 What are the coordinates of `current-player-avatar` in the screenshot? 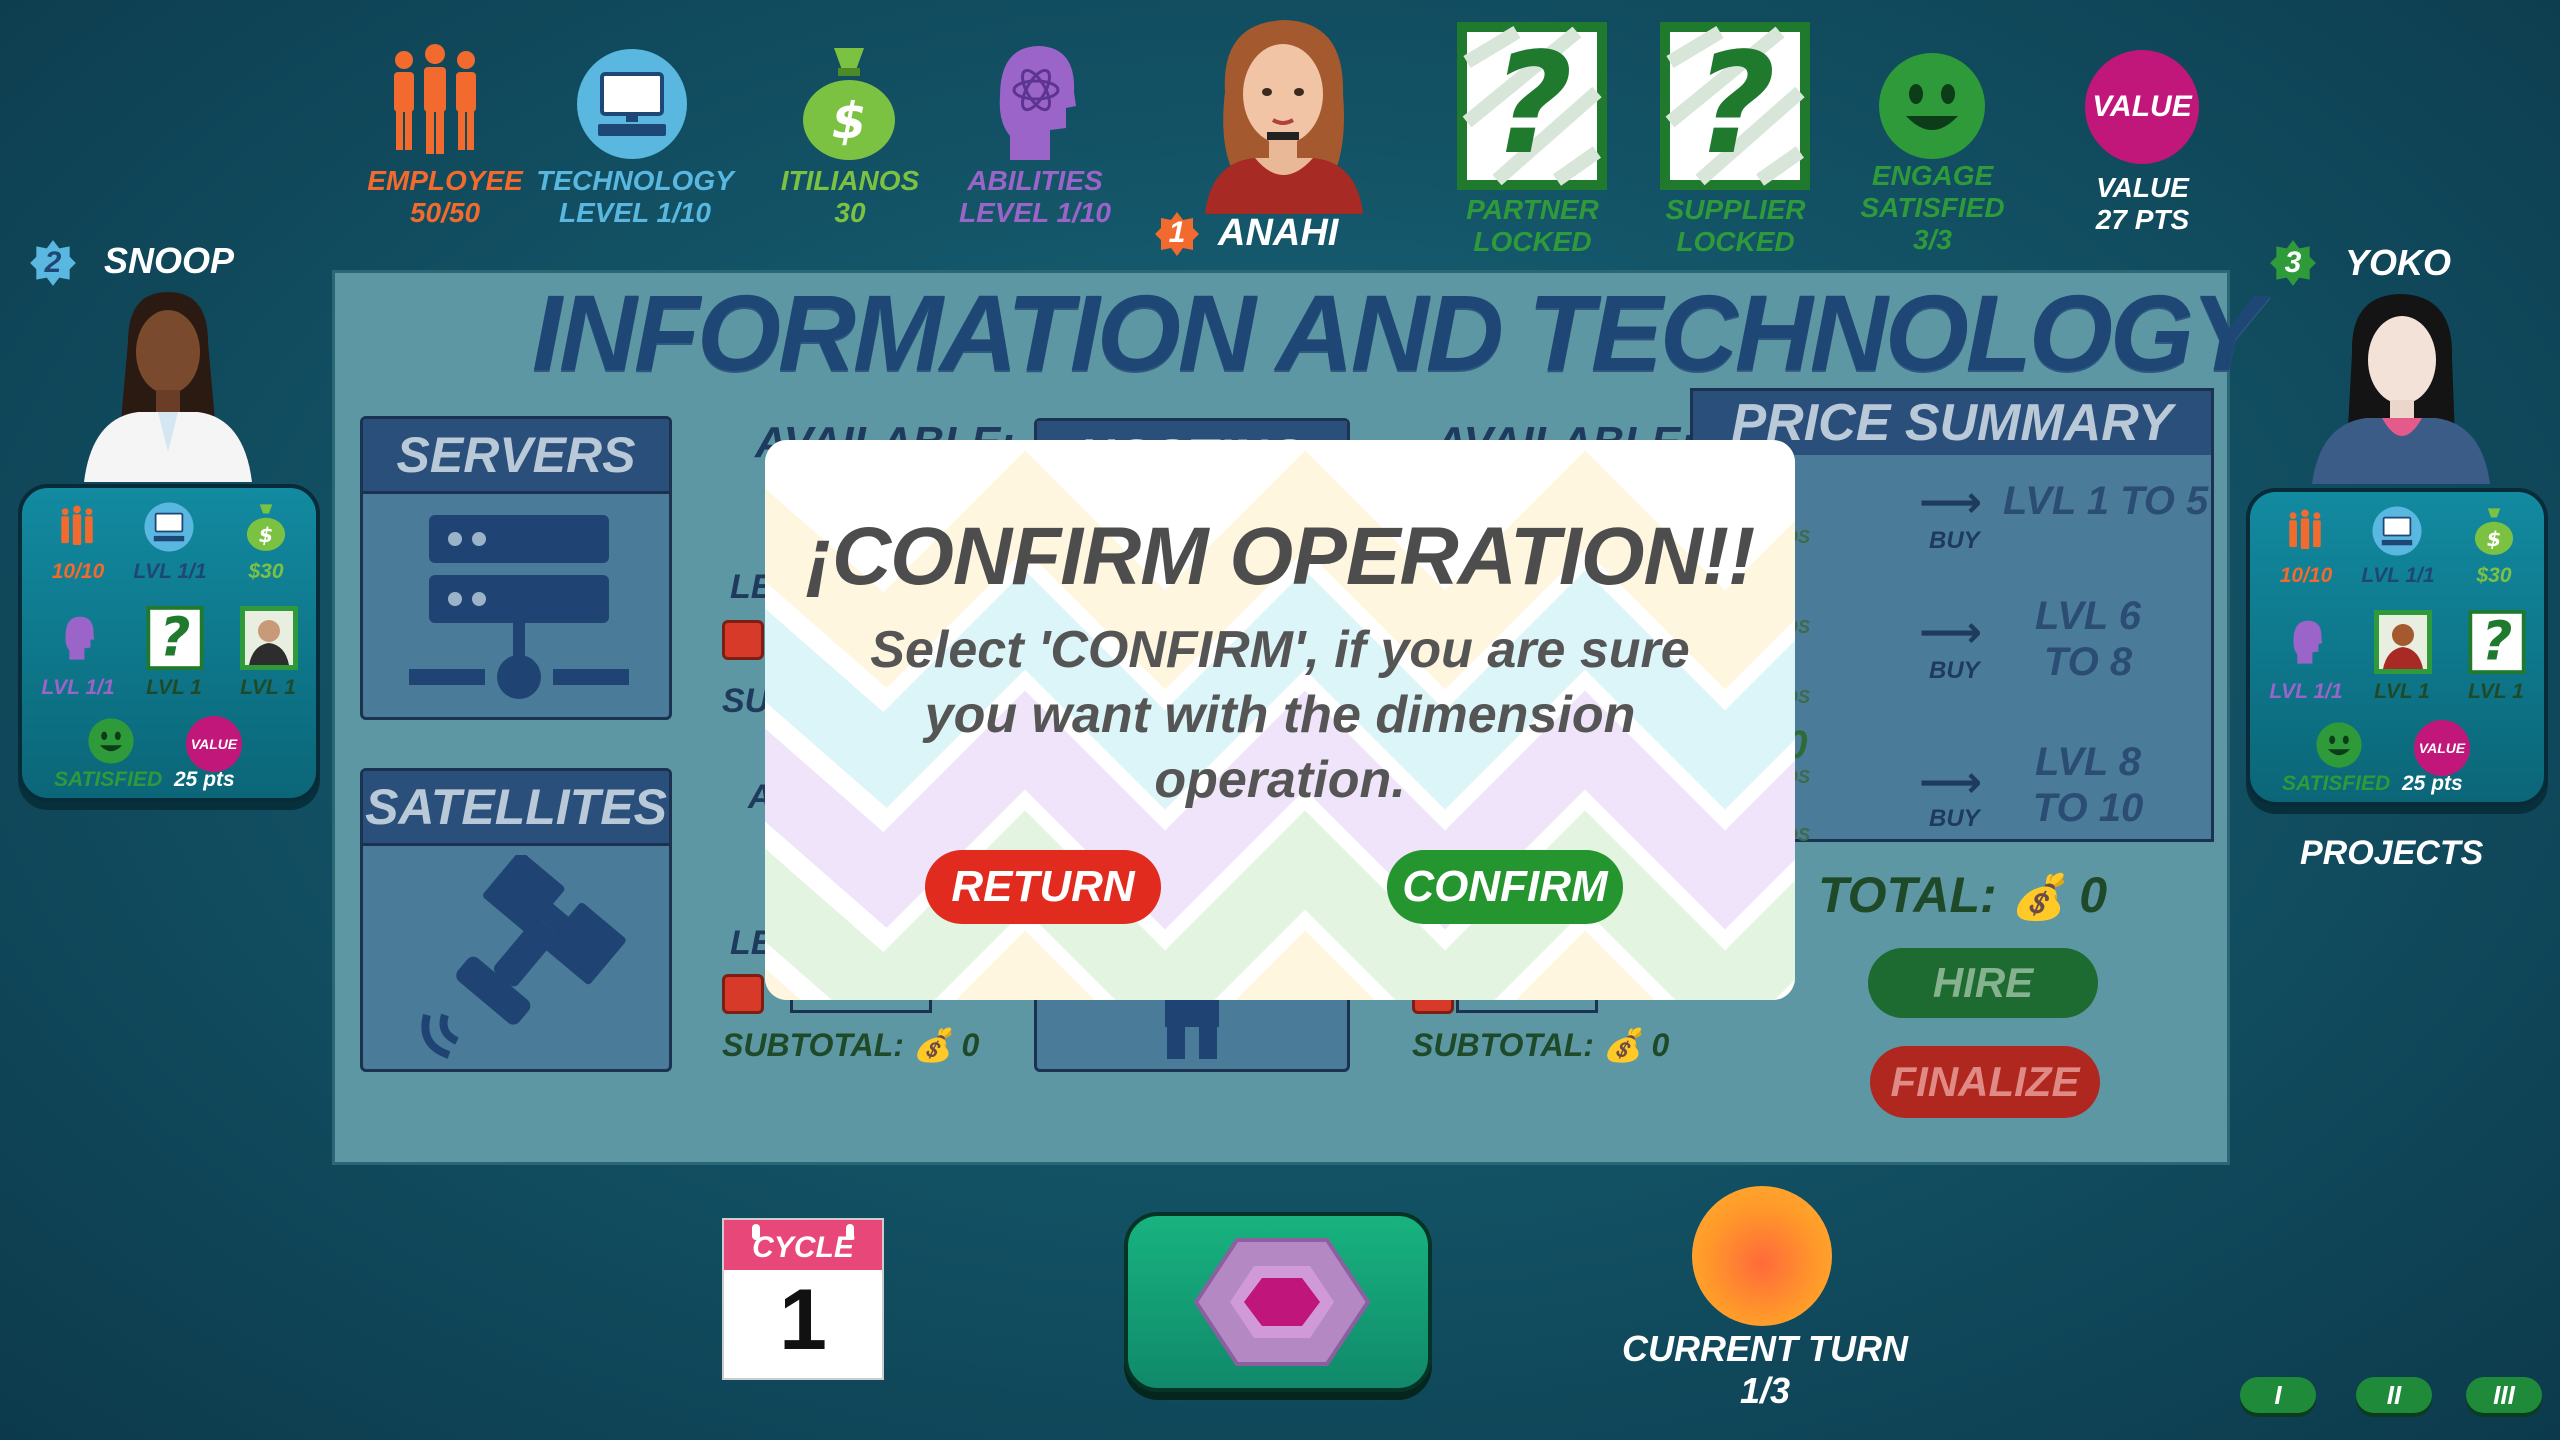 It's located at (1283, 113).